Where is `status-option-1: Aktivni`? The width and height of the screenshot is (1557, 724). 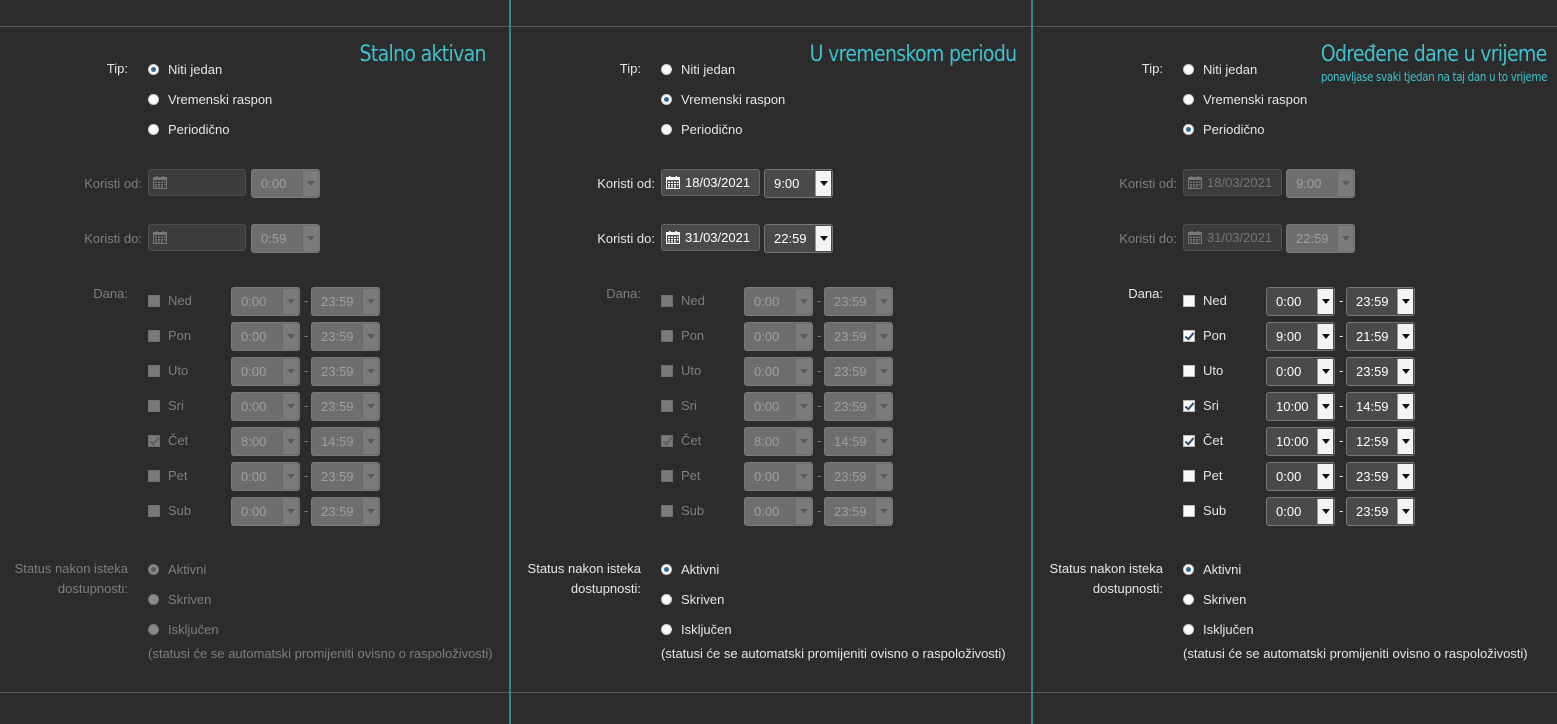 status-option-1: Aktivni is located at coordinates (1212, 569).